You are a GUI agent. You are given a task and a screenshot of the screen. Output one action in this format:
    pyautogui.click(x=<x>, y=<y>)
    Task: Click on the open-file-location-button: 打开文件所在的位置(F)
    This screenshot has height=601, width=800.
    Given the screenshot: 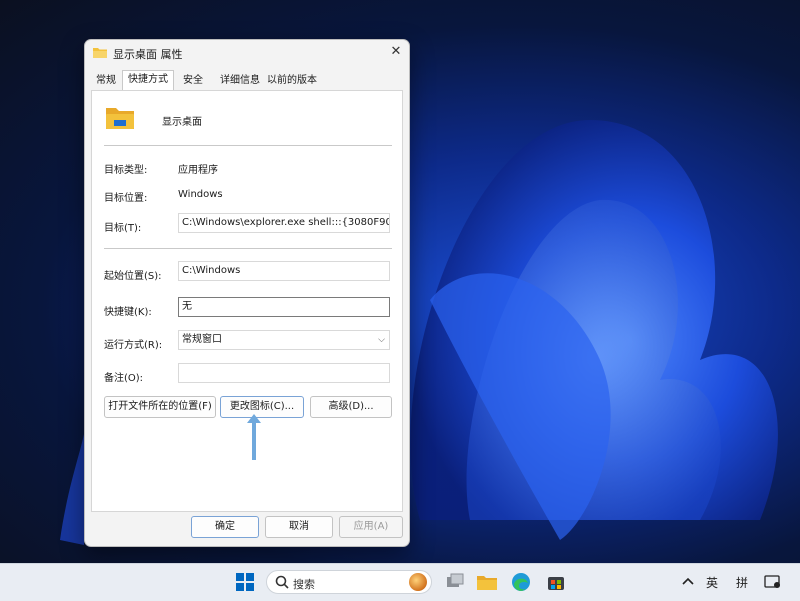 What is the action you would take?
    pyautogui.click(x=160, y=407)
    